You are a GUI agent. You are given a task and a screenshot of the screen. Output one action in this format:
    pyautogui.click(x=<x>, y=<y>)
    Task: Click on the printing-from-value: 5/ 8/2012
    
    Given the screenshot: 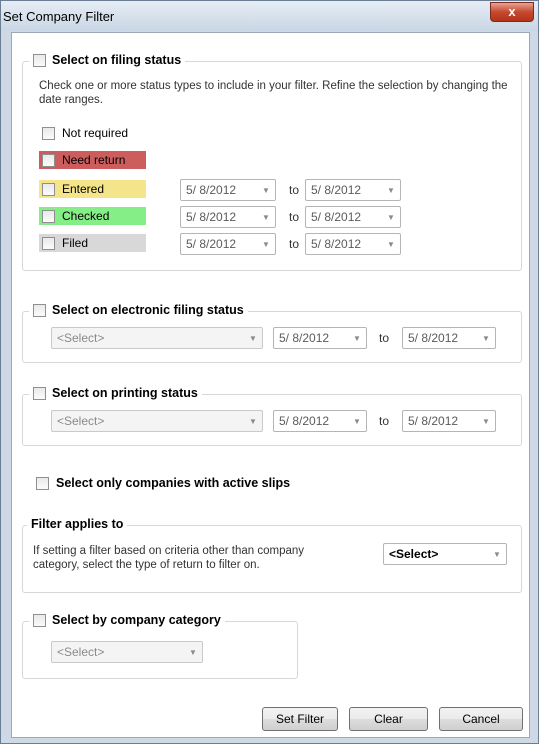 What is the action you would take?
    pyautogui.click(x=304, y=421)
    